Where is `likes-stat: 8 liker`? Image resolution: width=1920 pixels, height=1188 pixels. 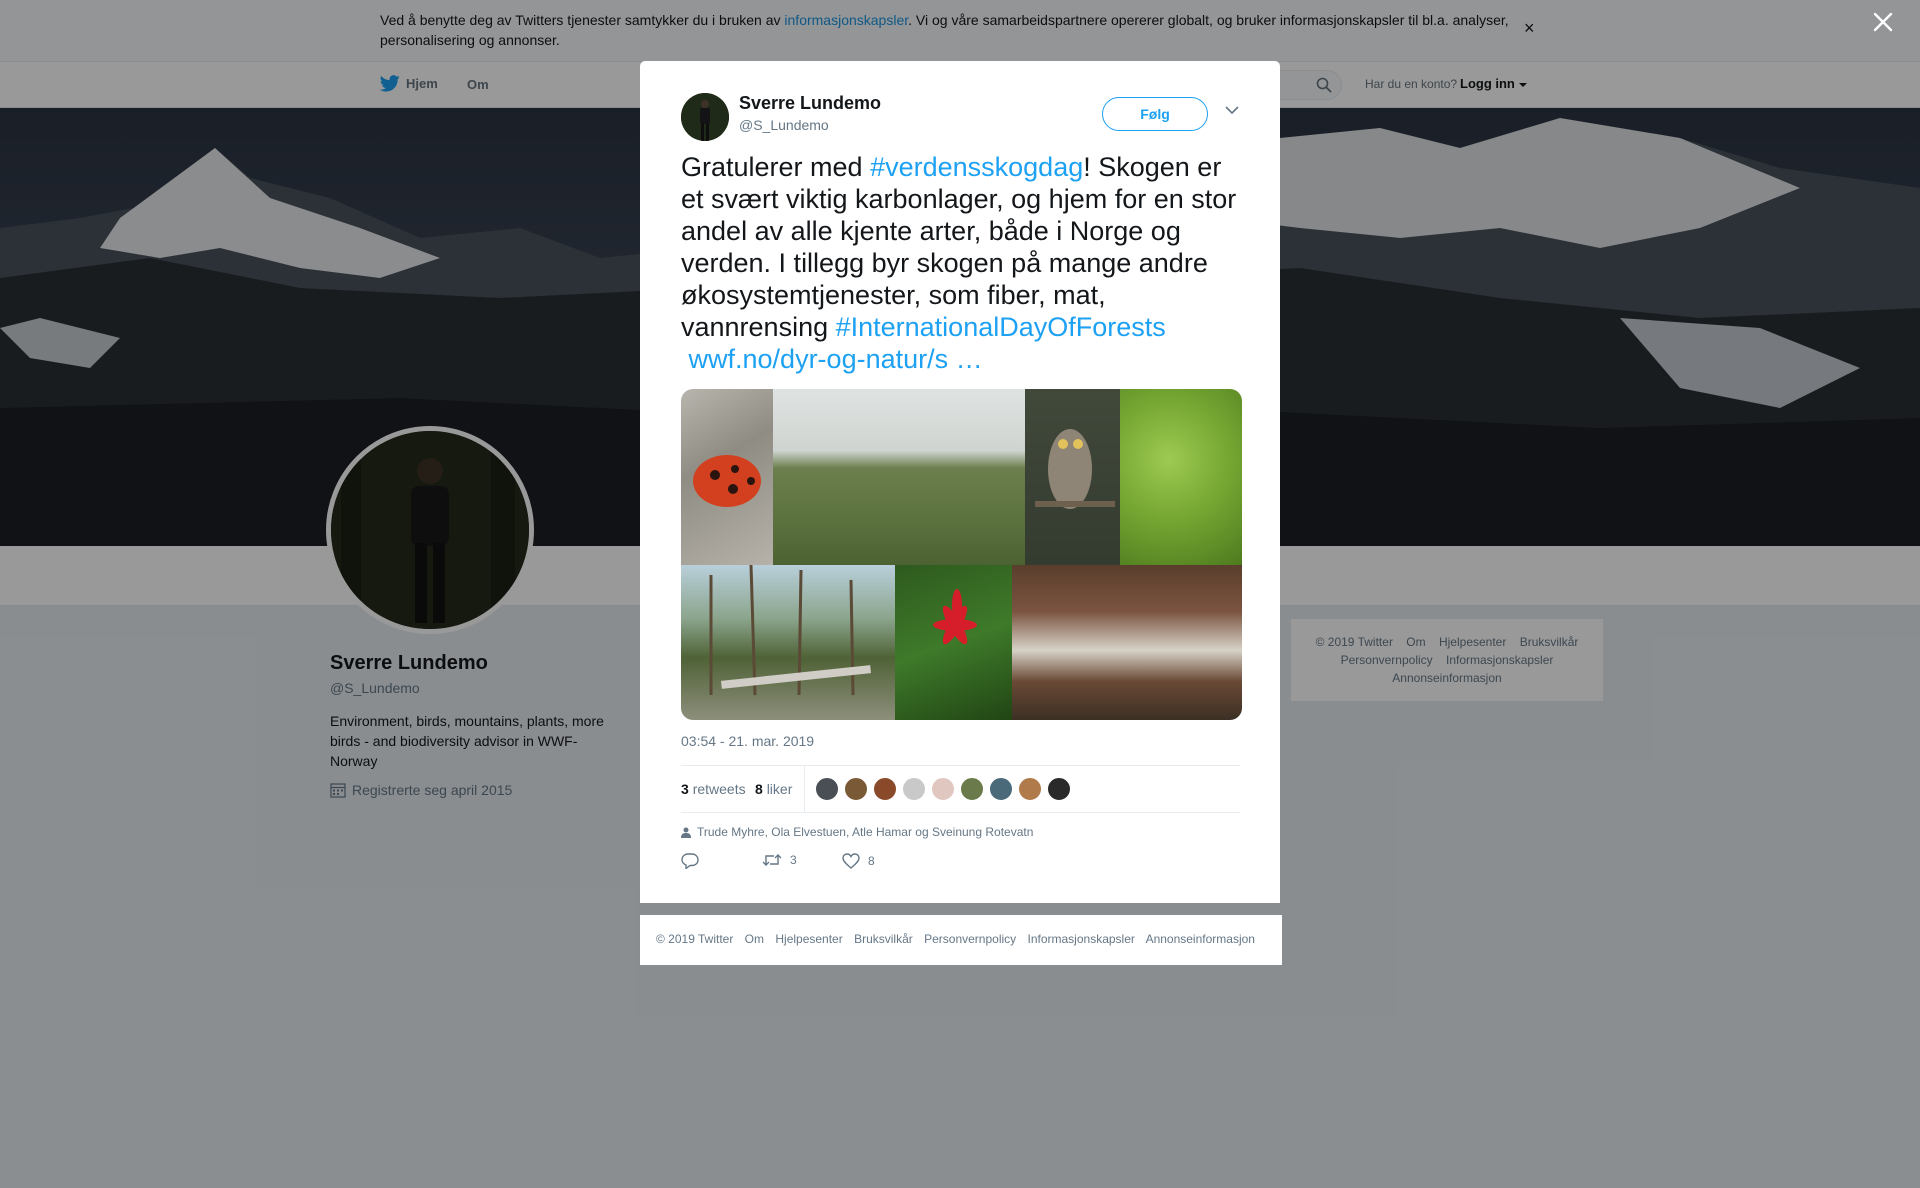
likes-stat: 8 liker is located at coordinates (773, 789).